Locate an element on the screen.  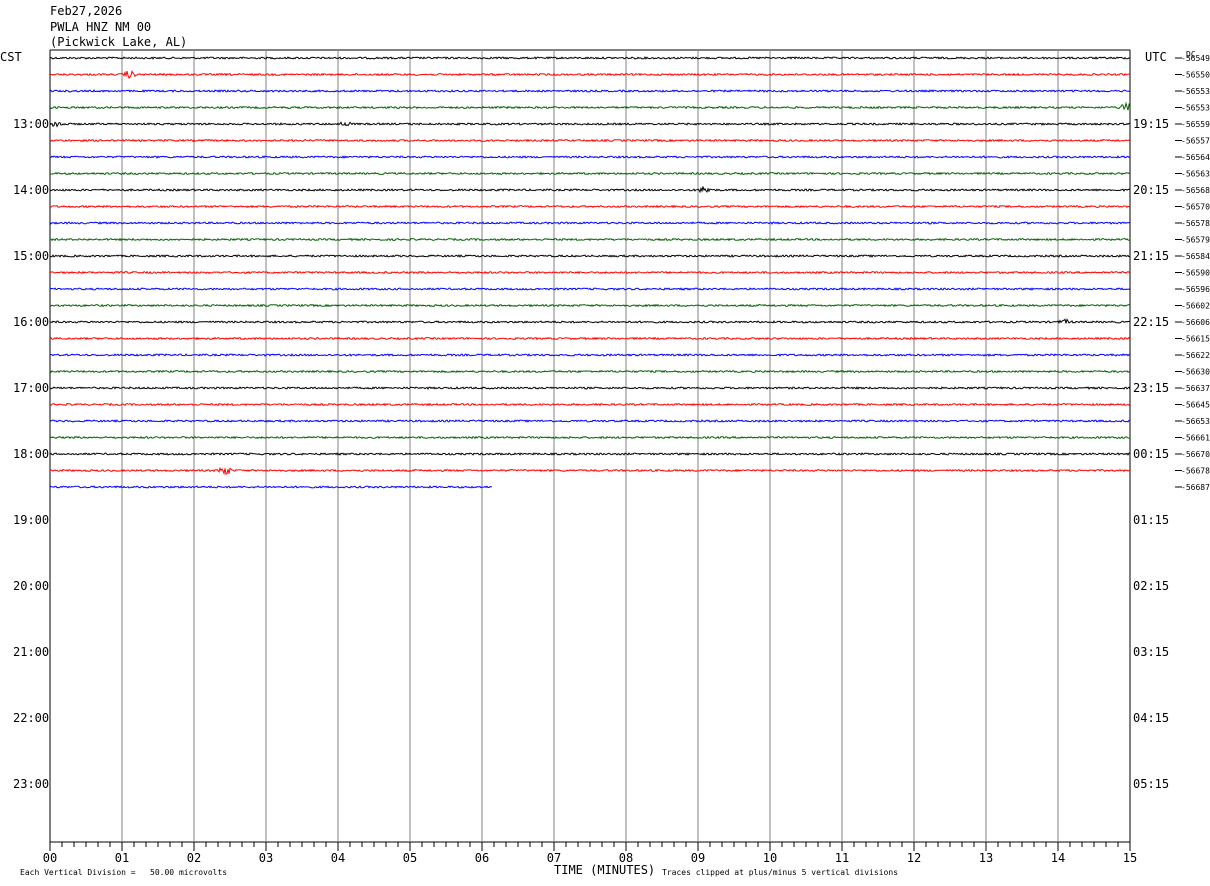
x-tick-label: 10 is located at coordinates (770, 858).